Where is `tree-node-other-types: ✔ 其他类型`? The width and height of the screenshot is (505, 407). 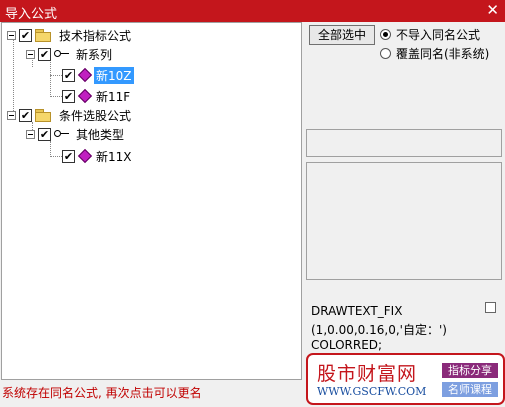 tree-node-other-types: ✔ 其他类型 is located at coordinates (76, 134).